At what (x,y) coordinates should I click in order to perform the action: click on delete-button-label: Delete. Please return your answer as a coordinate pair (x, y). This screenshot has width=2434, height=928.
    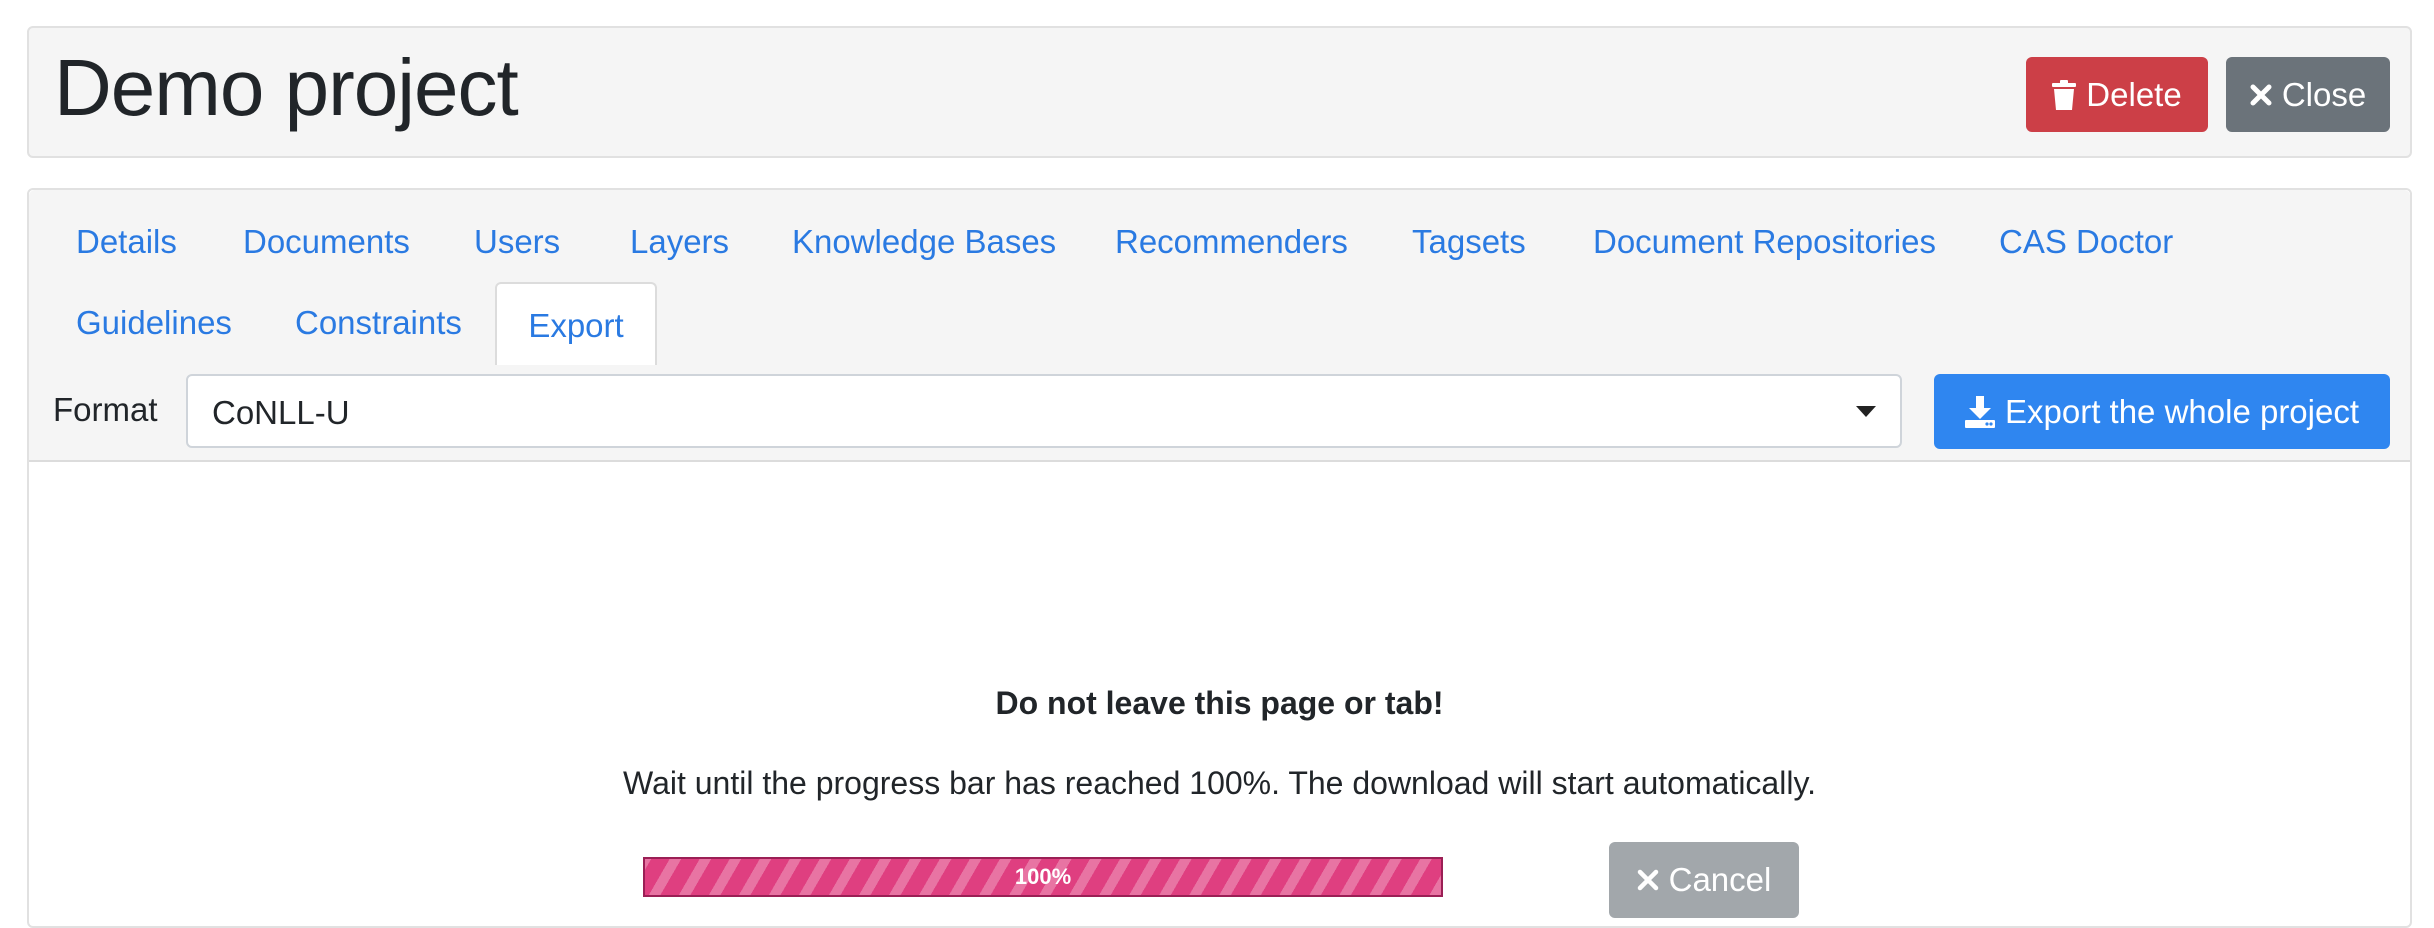
    Looking at the image, I should click on (2134, 94).